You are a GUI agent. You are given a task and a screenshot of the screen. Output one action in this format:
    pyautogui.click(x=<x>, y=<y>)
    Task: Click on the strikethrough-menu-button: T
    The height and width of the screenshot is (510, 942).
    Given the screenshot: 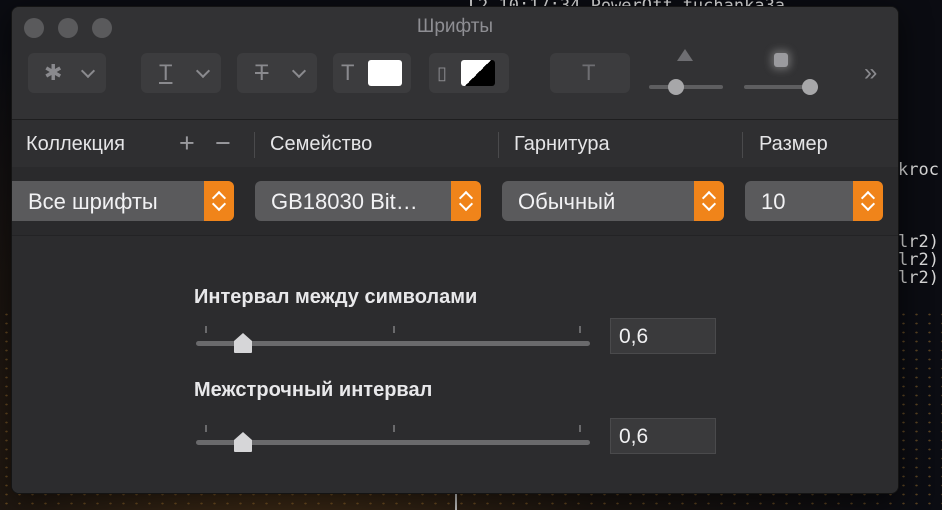 What is the action you would take?
    pyautogui.click(x=277, y=73)
    